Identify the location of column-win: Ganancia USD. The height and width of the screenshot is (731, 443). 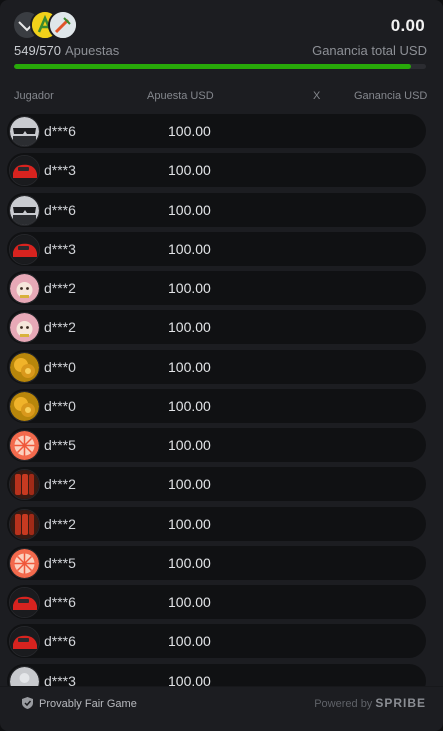
(391, 96).